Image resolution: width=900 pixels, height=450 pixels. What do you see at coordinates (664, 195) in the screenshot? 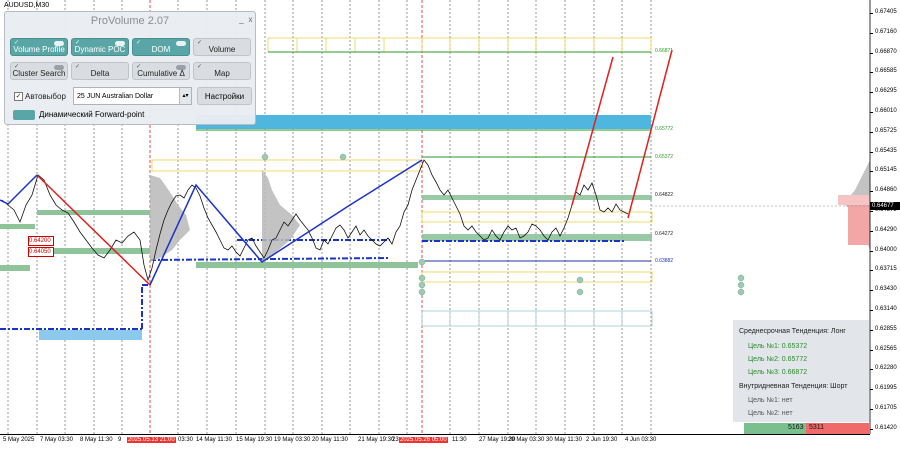
I see `level-label: 0.64822` at bounding box center [664, 195].